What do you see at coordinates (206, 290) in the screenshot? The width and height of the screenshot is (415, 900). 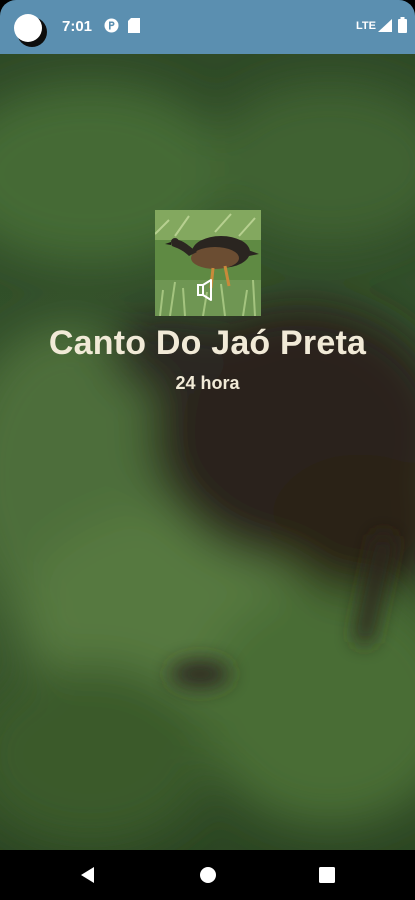 I see `speaker-icon` at bounding box center [206, 290].